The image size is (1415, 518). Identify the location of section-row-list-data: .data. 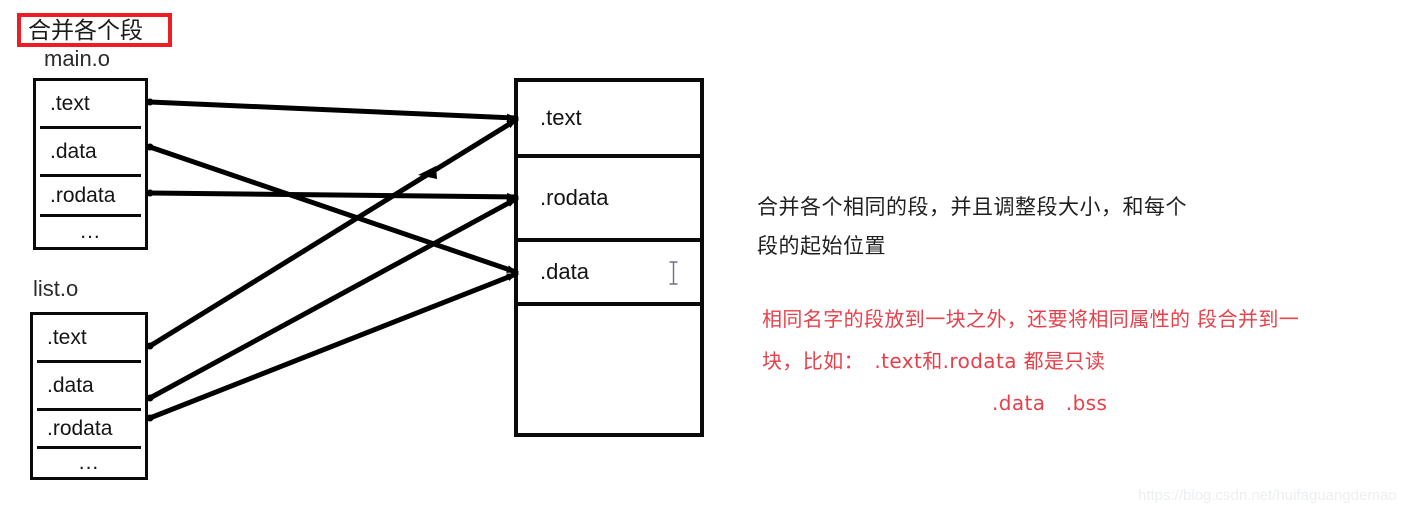
(89, 387).